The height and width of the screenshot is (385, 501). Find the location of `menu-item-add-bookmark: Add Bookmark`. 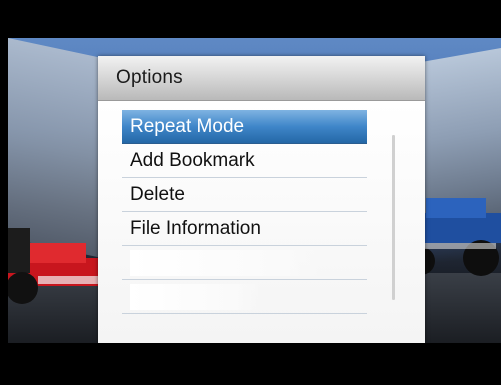

menu-item-add-bookmark: Add Bookmark is located at coordinates (244, 161).